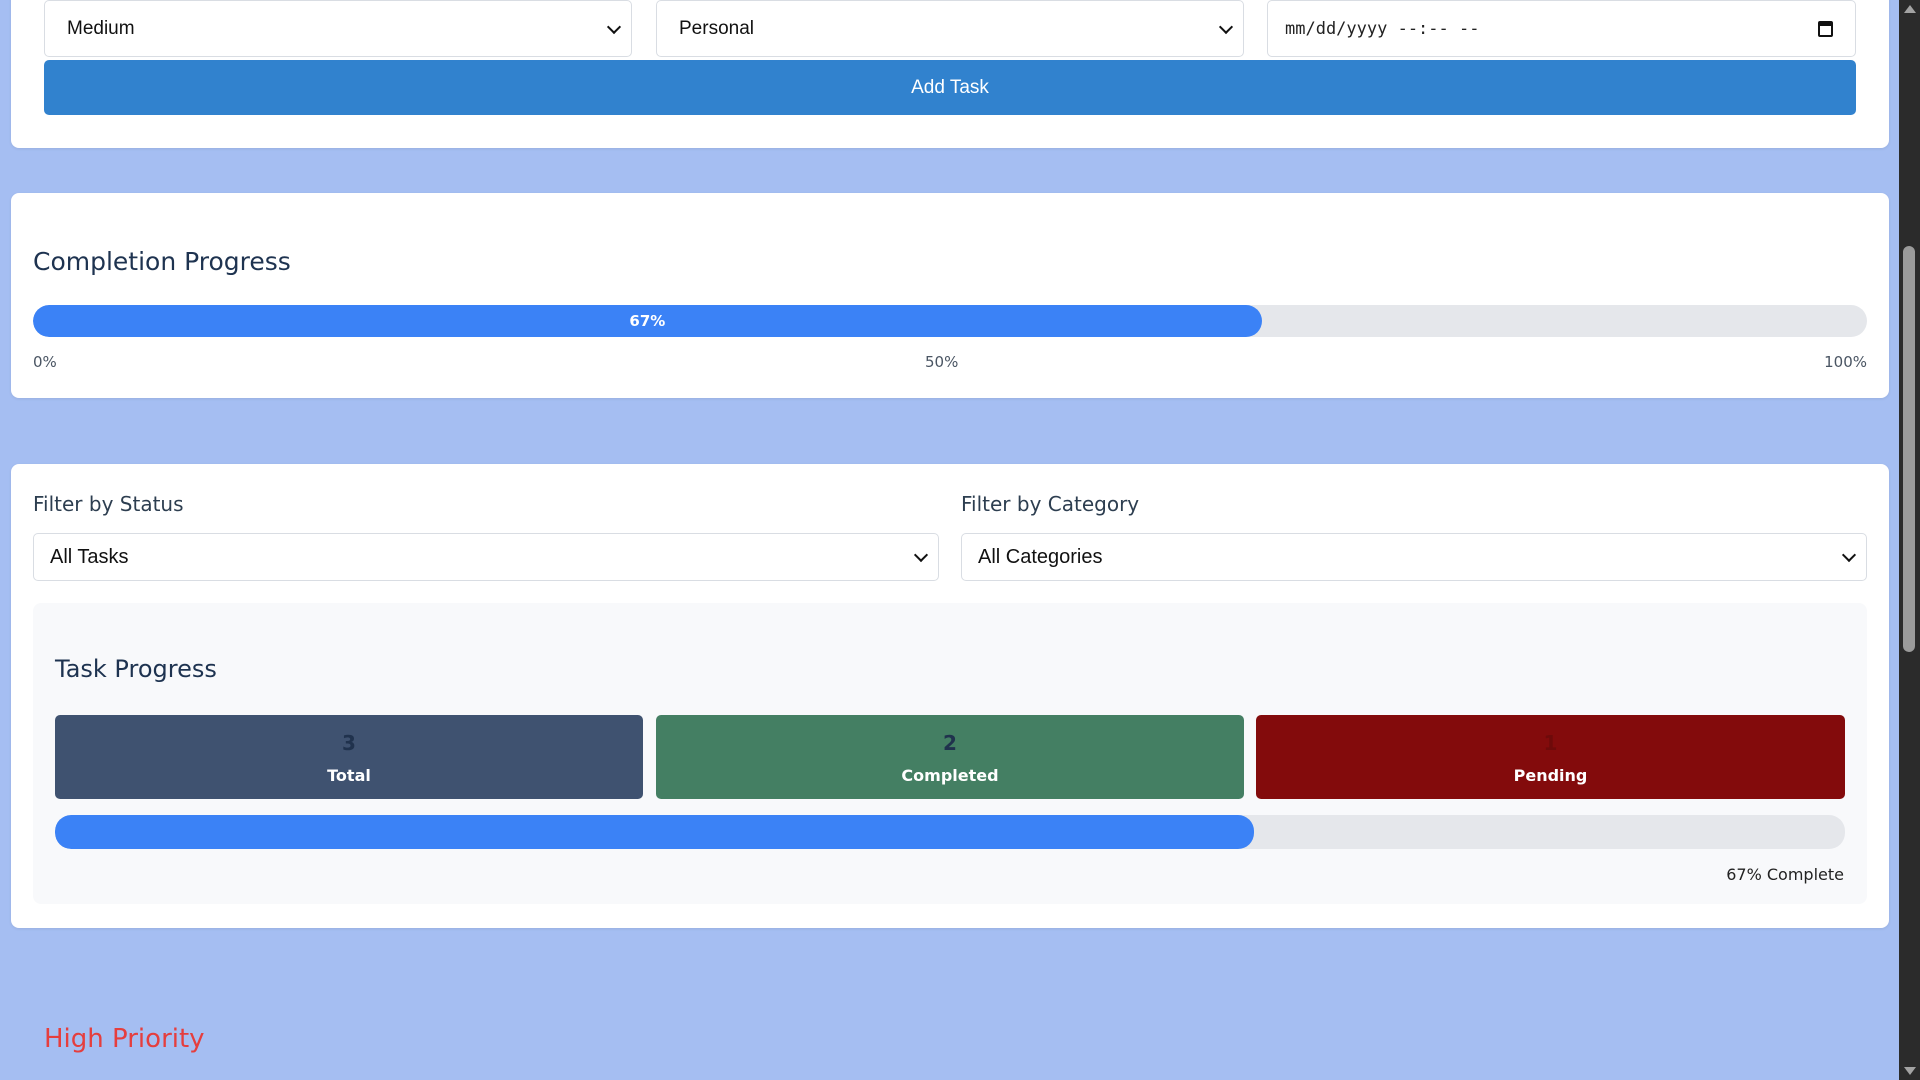 The height and width of the screenshot is (1080, 1920). I want to click on stat-total: 3 Total, so click(349, 757).